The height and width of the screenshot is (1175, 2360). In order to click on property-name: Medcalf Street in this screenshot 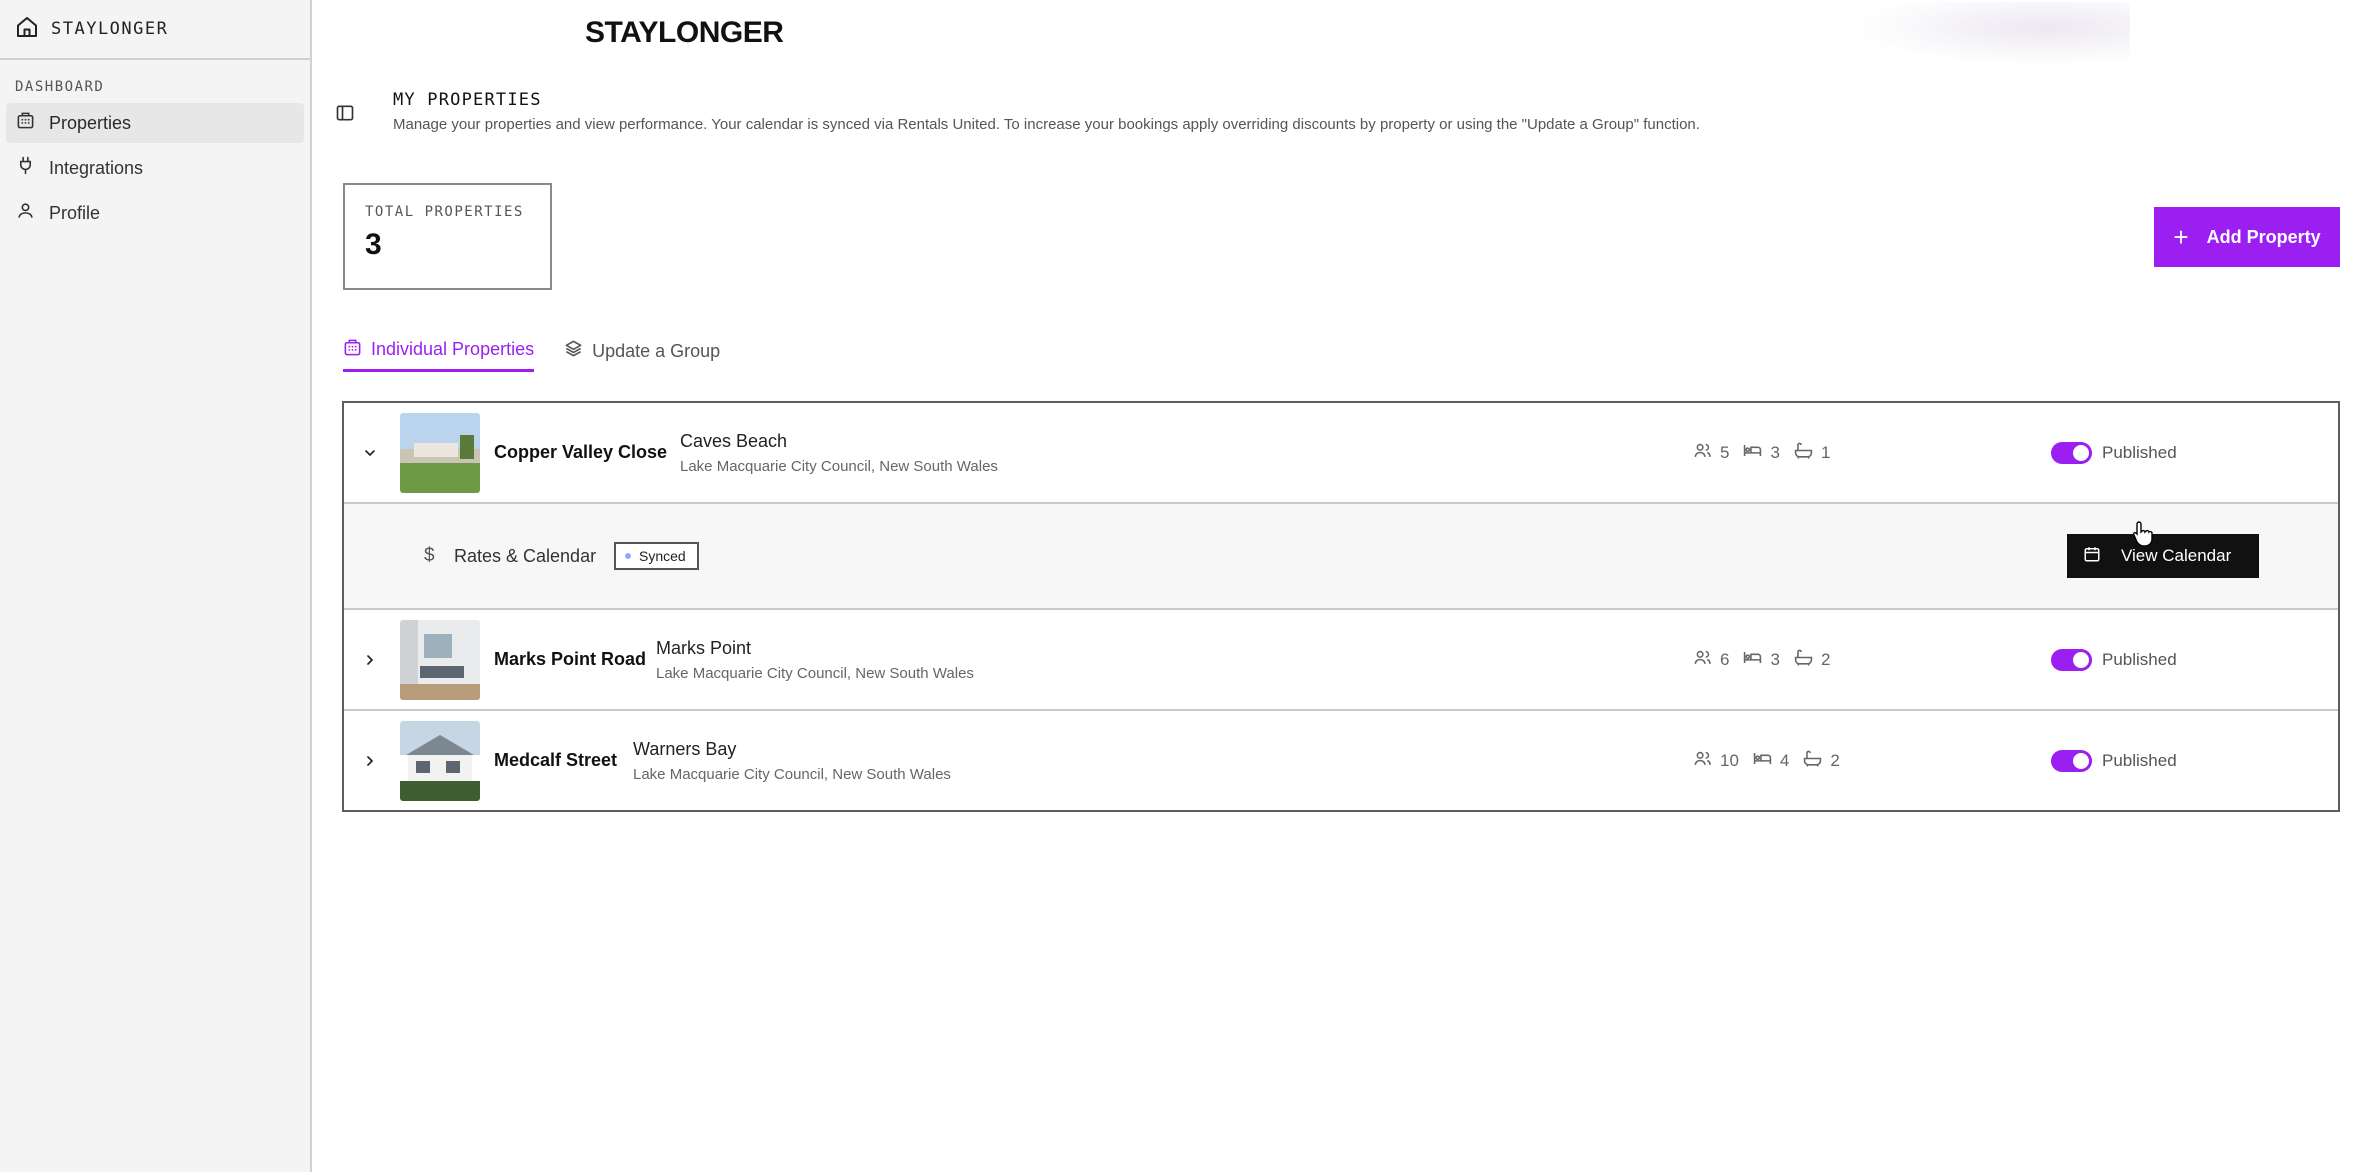, I will do `click(555, 760)`.